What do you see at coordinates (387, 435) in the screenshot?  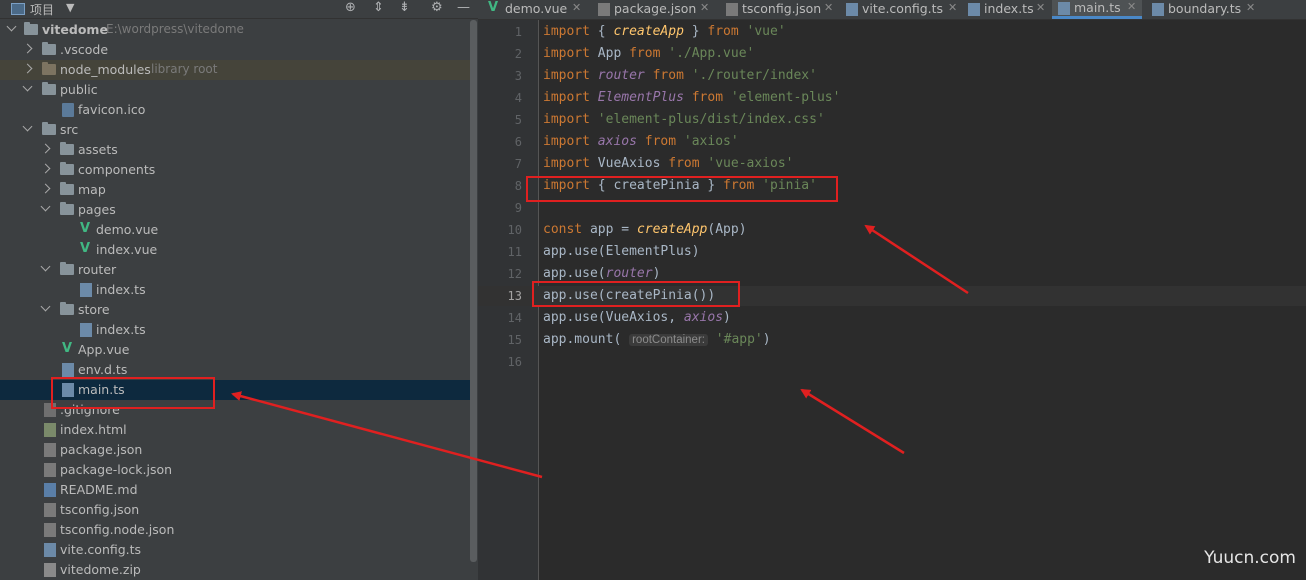 I see `arrow-to-main-ts` at bounding box center [387, 435].